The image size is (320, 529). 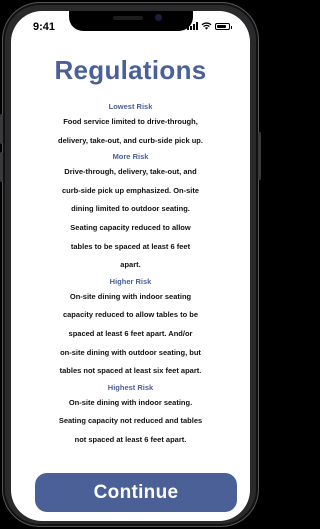 I want to click on status-time: 9:41, so click(x=44, y=27).